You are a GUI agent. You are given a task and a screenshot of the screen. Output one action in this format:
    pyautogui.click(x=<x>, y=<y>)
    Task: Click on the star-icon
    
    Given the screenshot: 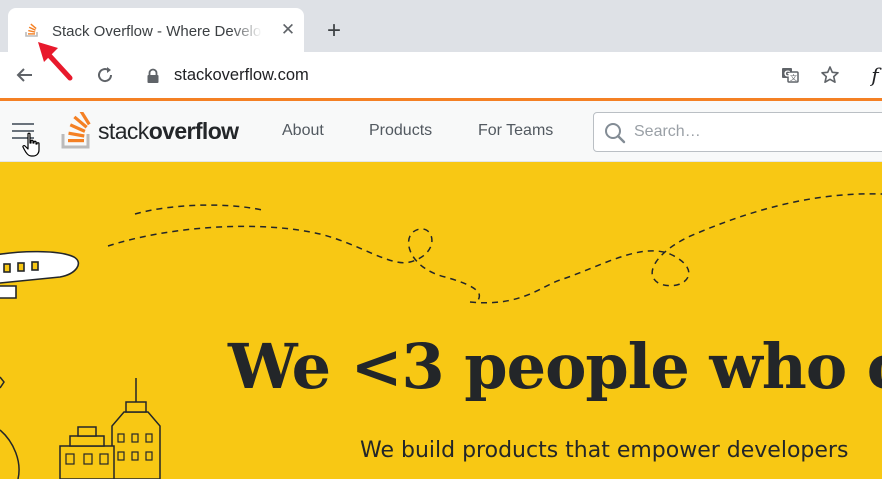 What is the action you would take?
    pyautogui.click(x=830, y=75)
    